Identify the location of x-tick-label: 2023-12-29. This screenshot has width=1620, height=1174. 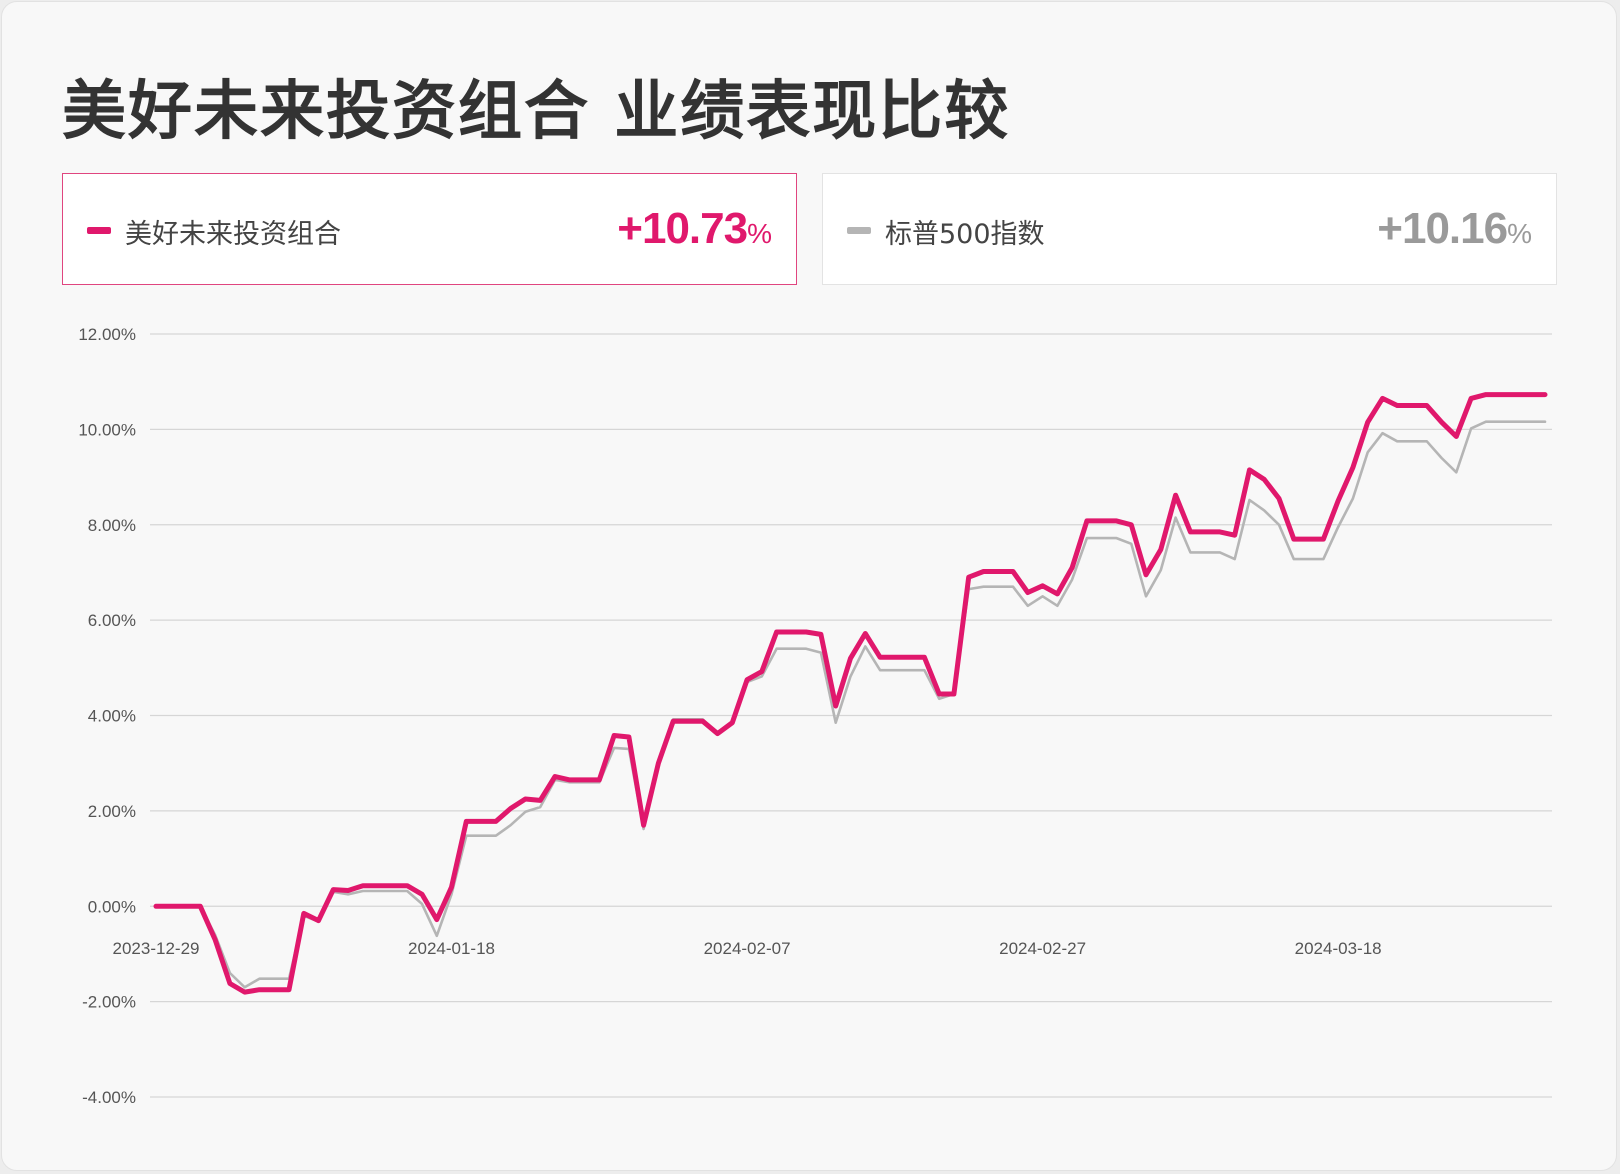
(156, 948).